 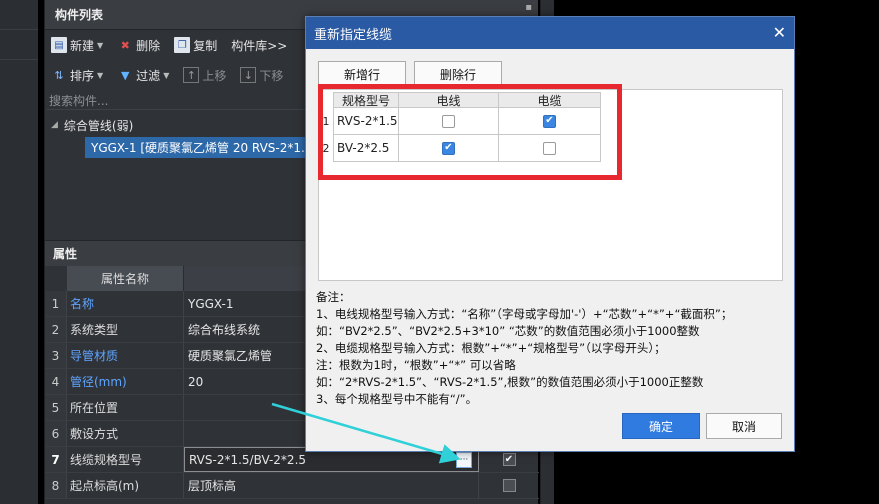 I want to click on column-header-name: 属性名称, so click(x=125, y=278).